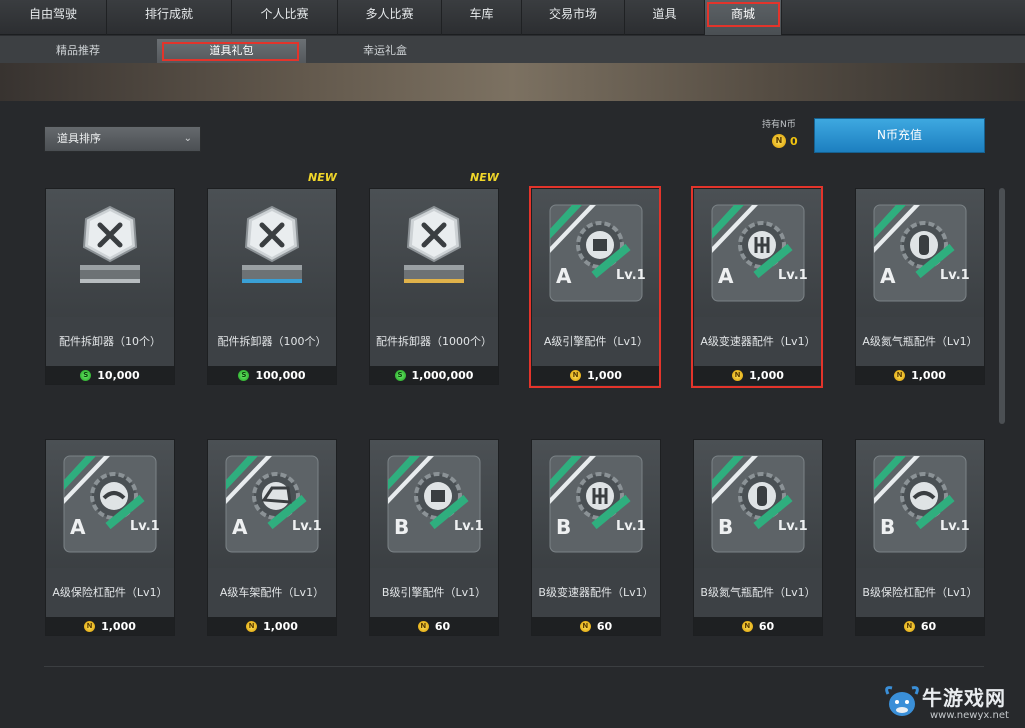 This screenshot has height=728, width=1025. I want to click on price-value: 1,000,000, so click(442, 375).